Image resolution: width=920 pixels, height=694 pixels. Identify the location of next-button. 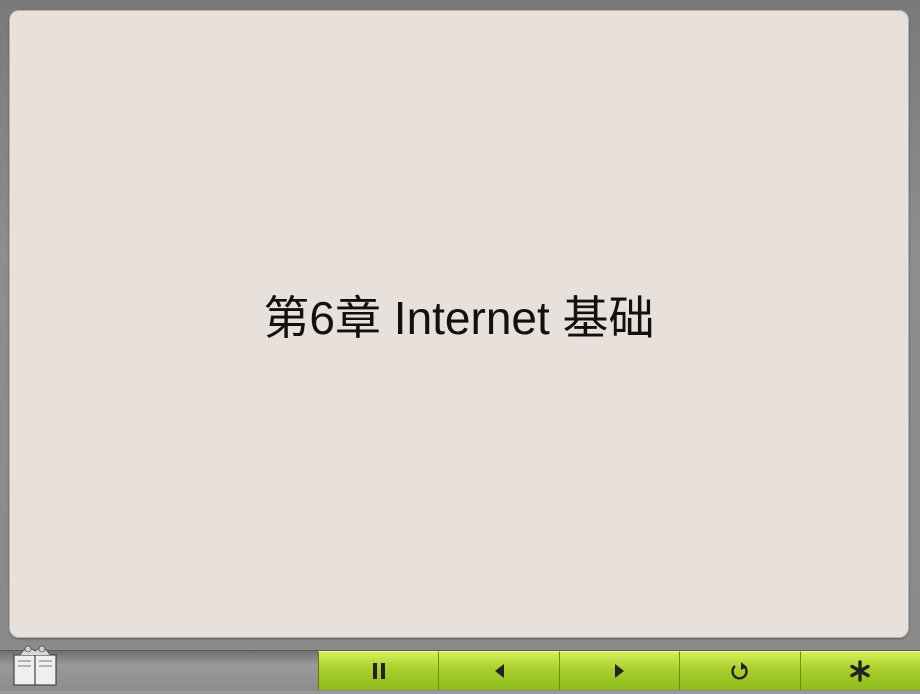
(619, 670).